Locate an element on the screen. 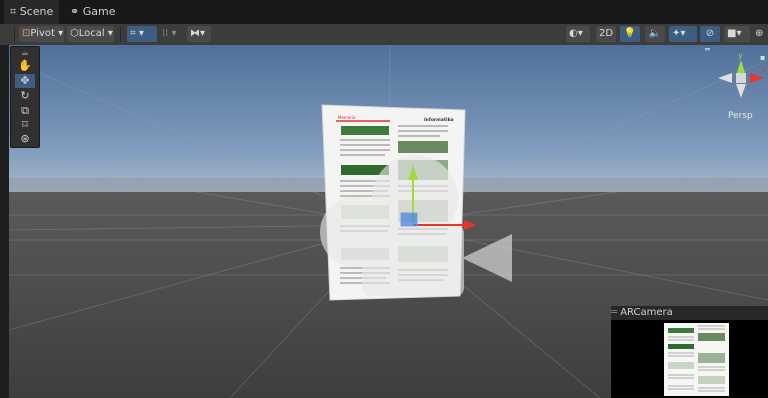 Image resolution: width=768 pixels, height=398 pixels. local-dropdown: ⬡Local ▾ is located at coordinates (90, 34).